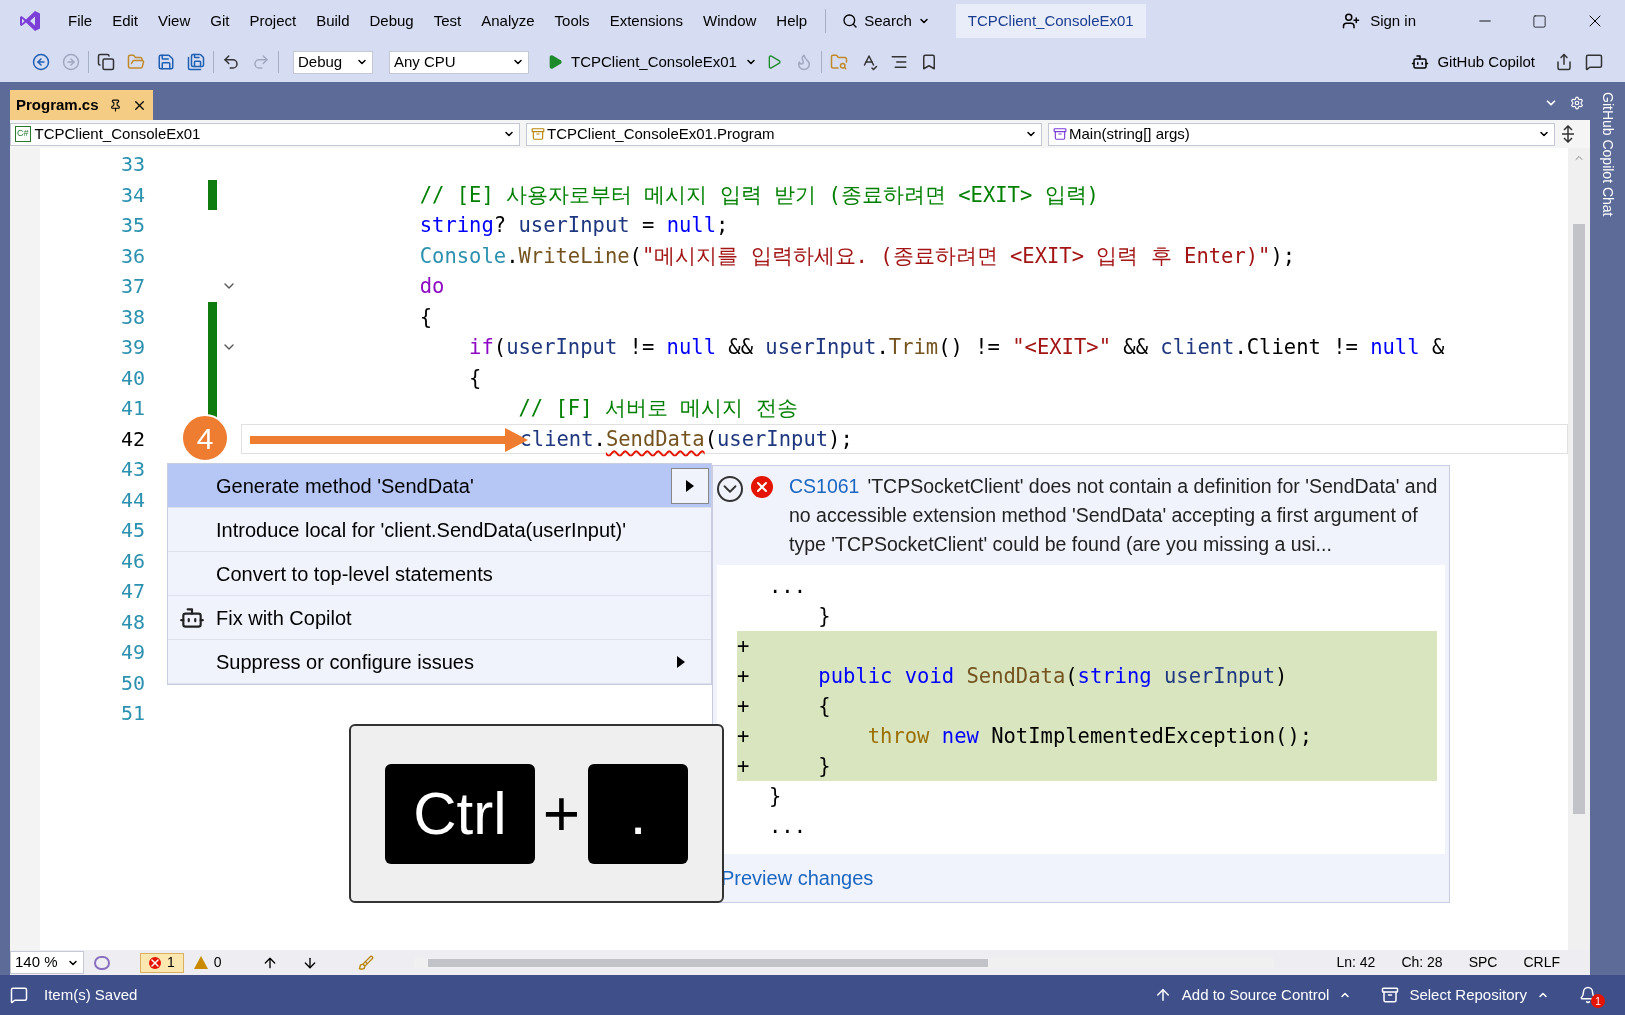 The image size is (1625, 1015). I want to click on line-number: 42, so click(132, 439).